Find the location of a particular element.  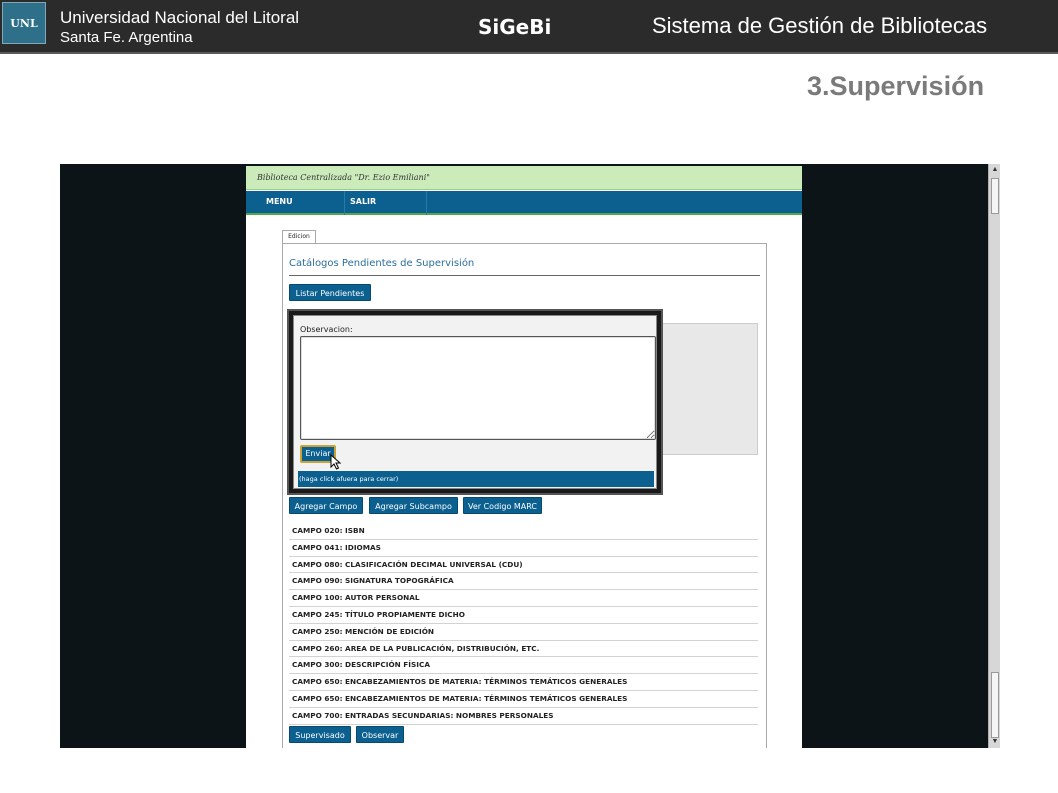

university-name: Universidad Nacional del Litoral is located at coordinates (180, 17).